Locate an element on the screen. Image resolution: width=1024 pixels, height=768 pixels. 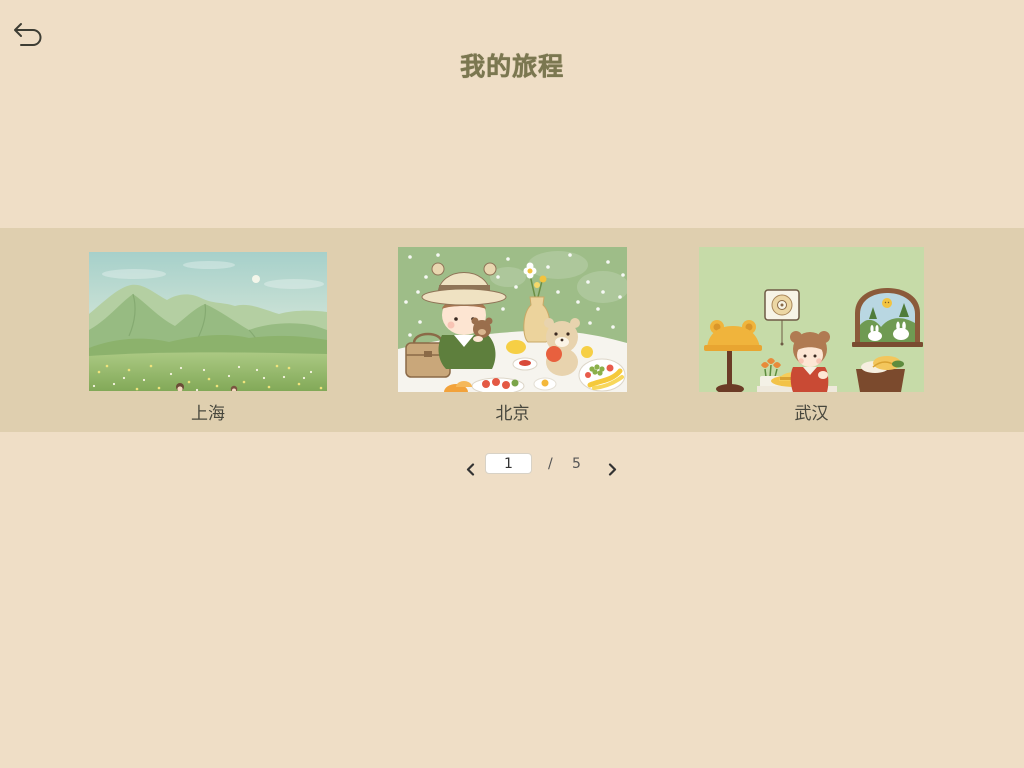
trip-card-wuhan: 武汉 is located at coordinates (811, 335).